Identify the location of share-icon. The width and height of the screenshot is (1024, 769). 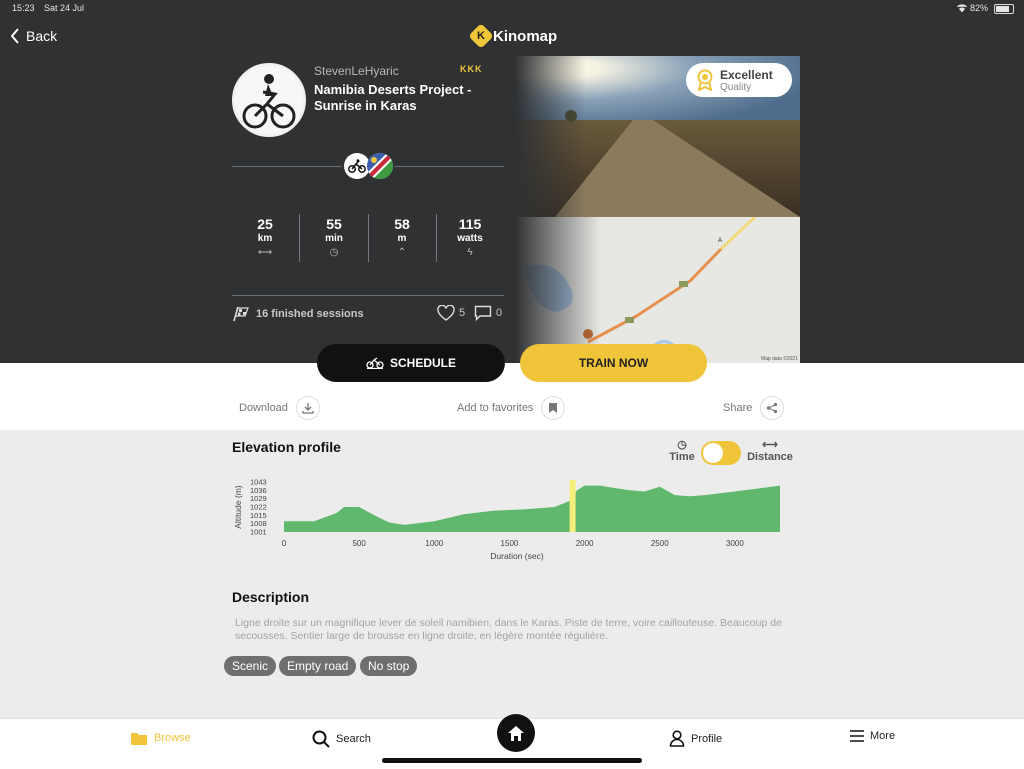
(772, 408).